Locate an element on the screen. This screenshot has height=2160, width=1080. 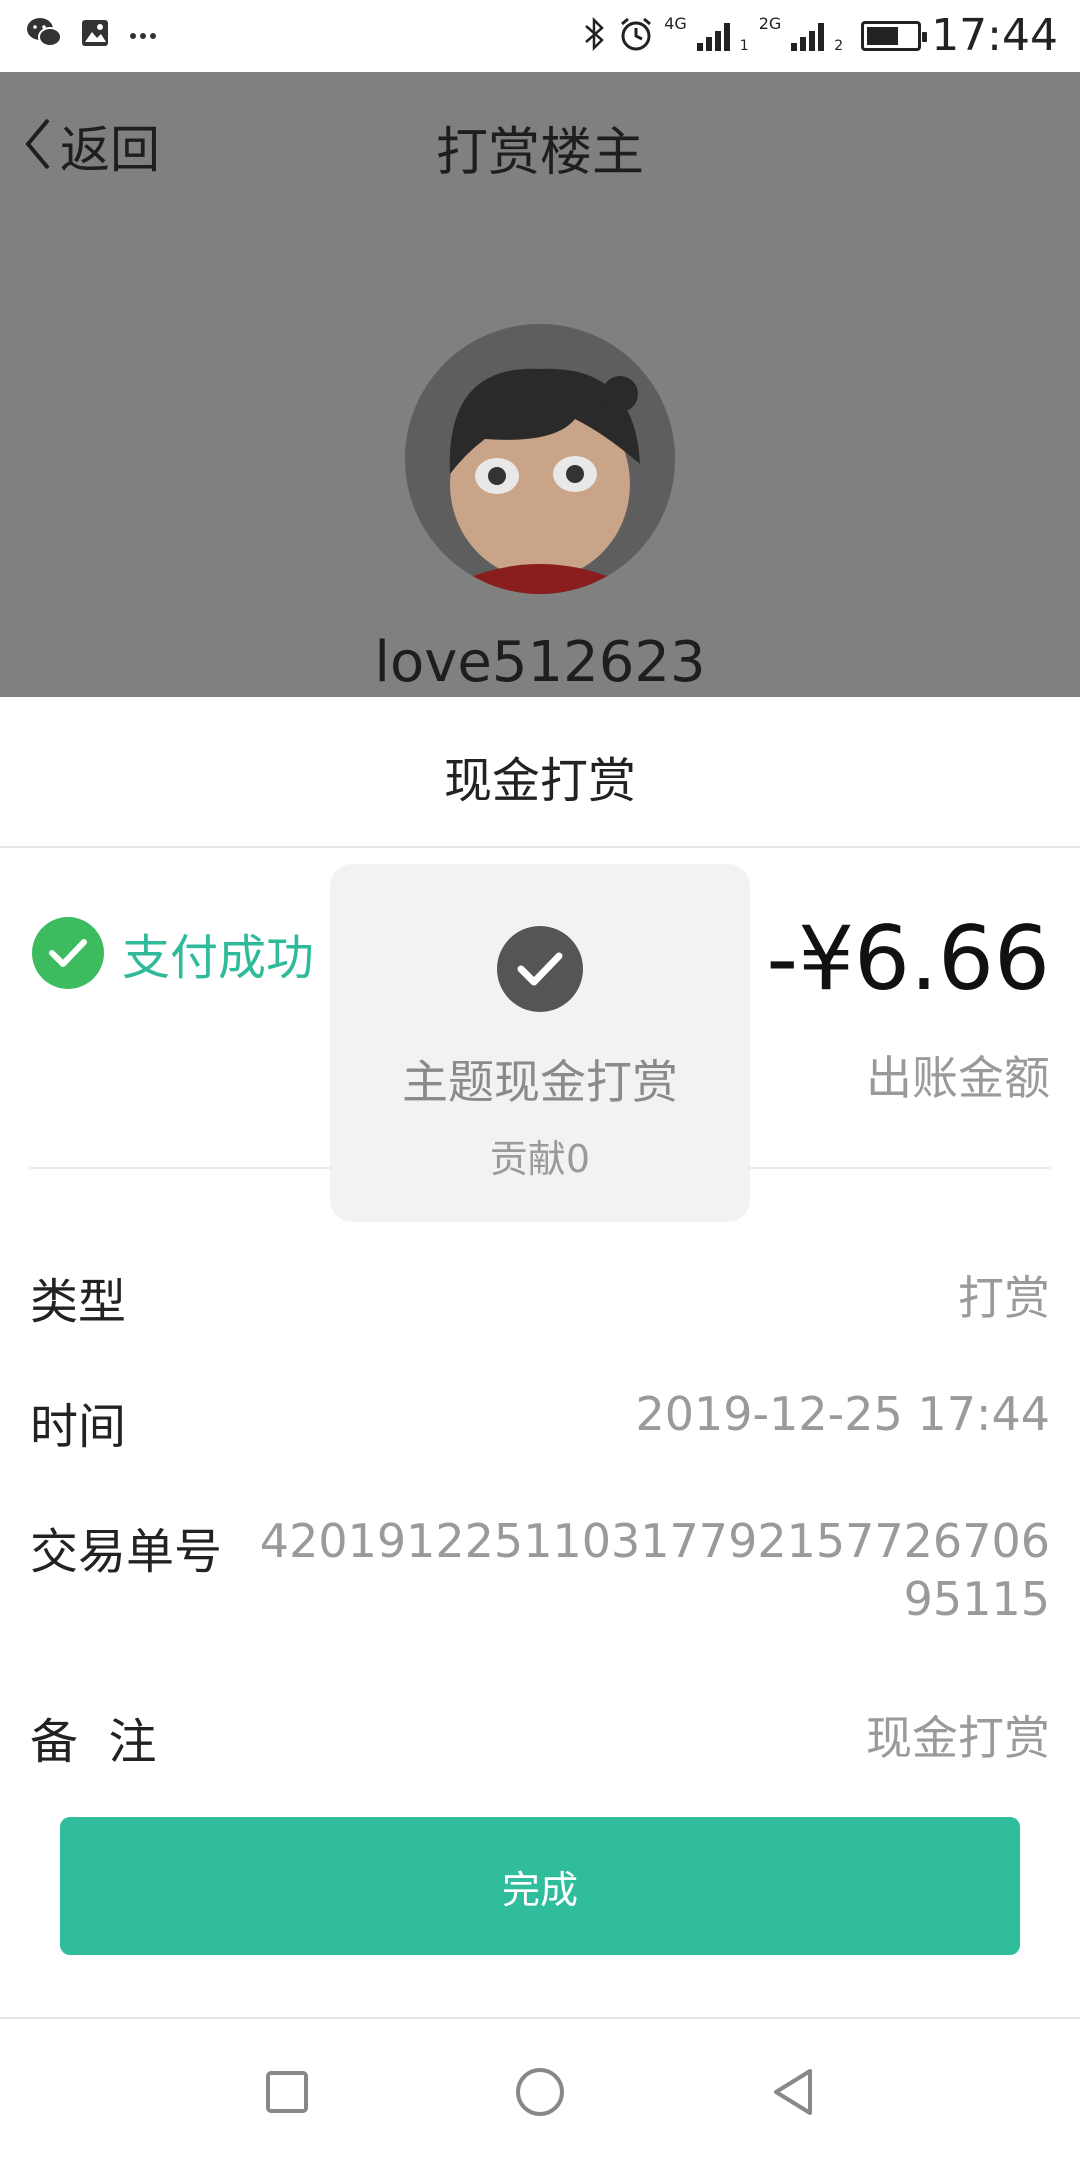
triangle-back-icon is located at coordinates (793, 2092).